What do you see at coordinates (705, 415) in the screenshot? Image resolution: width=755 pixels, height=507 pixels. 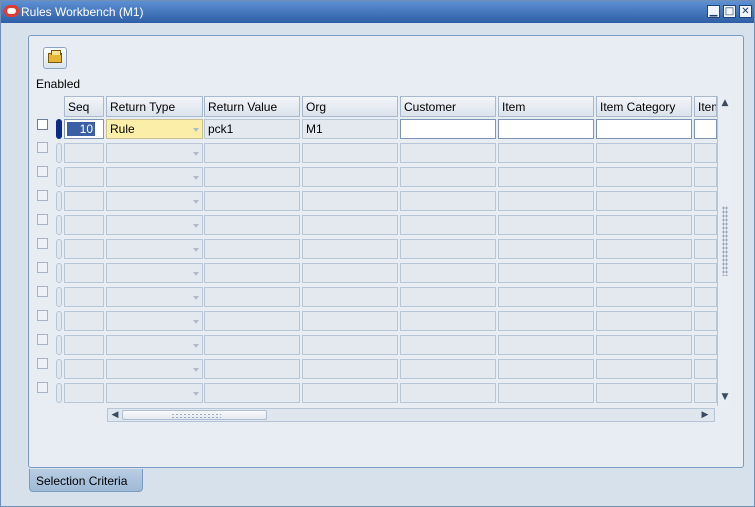 I see `scroll-right-icon: ▶` at bounding box center [705, 415].